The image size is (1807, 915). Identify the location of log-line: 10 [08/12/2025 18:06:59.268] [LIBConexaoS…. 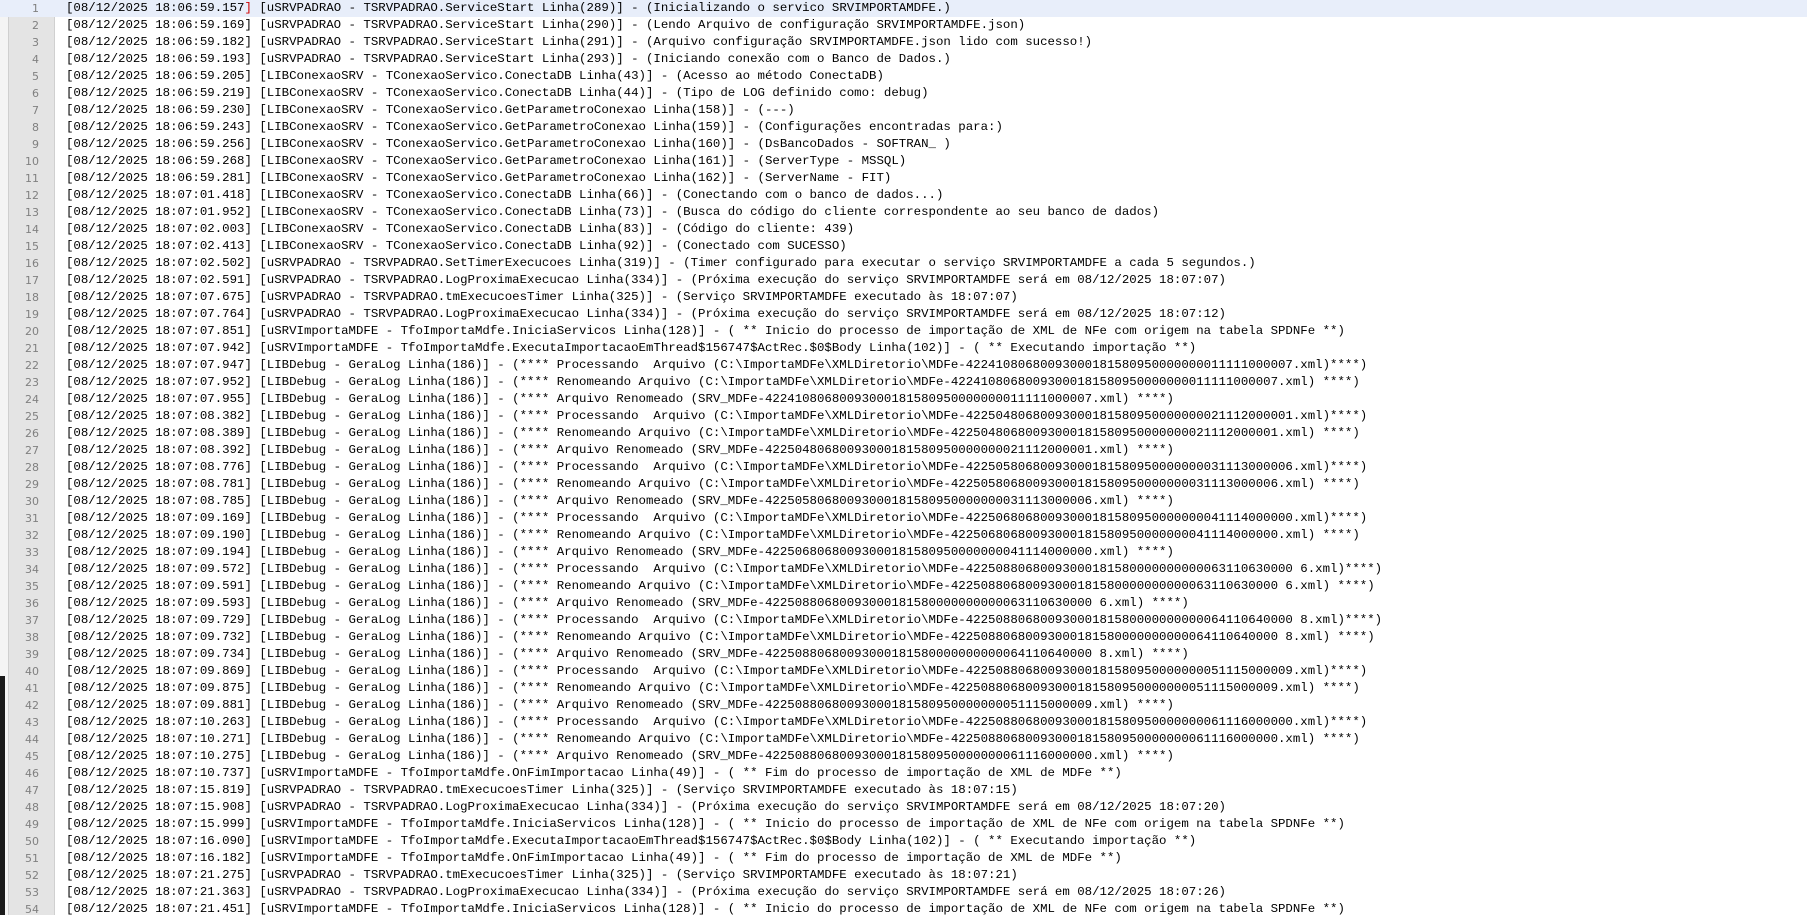
(903, 161).